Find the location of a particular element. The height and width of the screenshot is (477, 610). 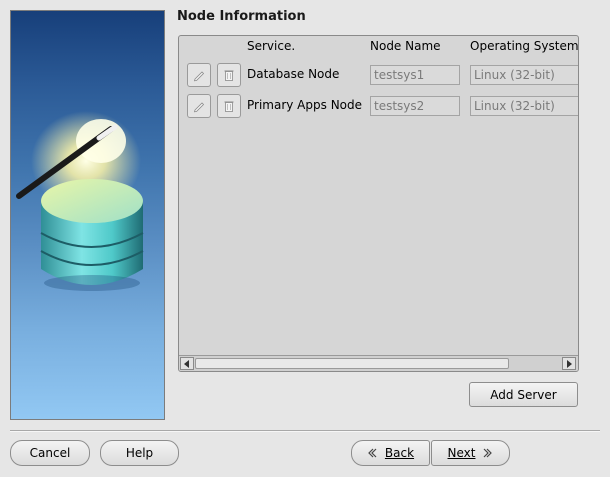

arrow-left-icon is located at coordinates (186, 363).